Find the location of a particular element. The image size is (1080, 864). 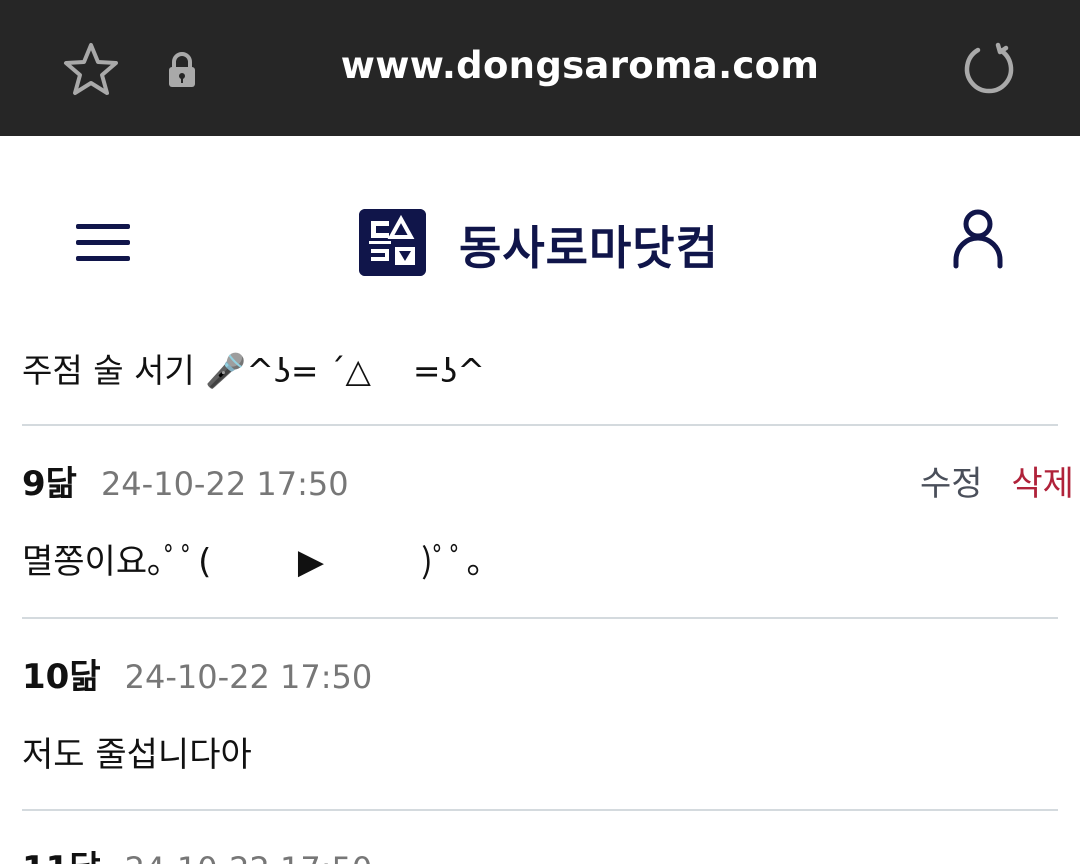

comment-header: 9닮 24-10-22 17:50 is located at coordinates (185, 480).